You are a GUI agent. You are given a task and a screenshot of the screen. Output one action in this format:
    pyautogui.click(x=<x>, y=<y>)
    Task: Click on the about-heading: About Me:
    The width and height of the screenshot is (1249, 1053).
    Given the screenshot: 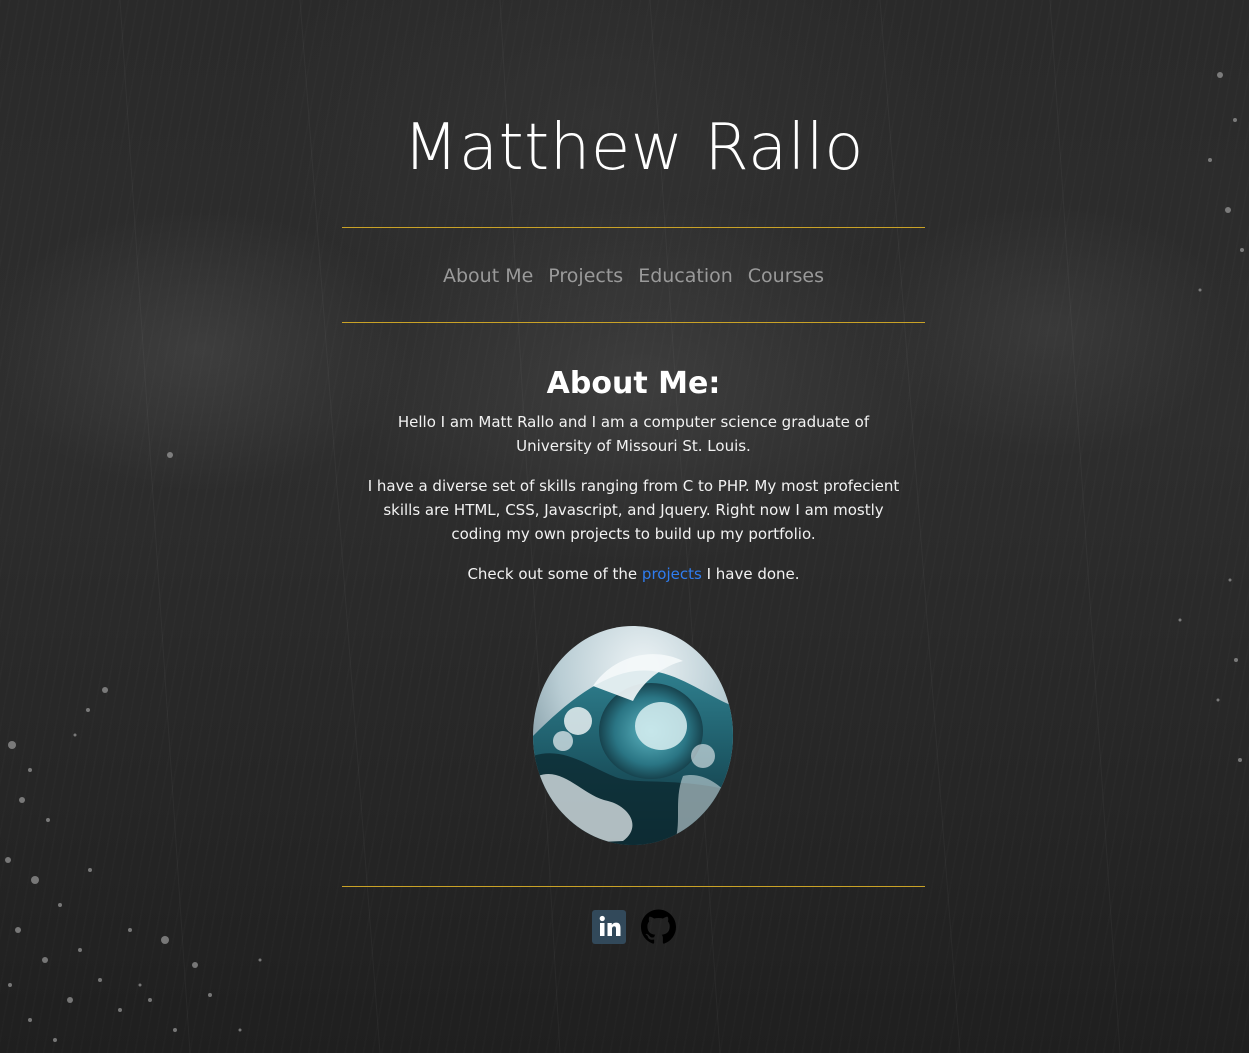 What is the action you would take?
    pyautogui.click(x=633, y=383)
    